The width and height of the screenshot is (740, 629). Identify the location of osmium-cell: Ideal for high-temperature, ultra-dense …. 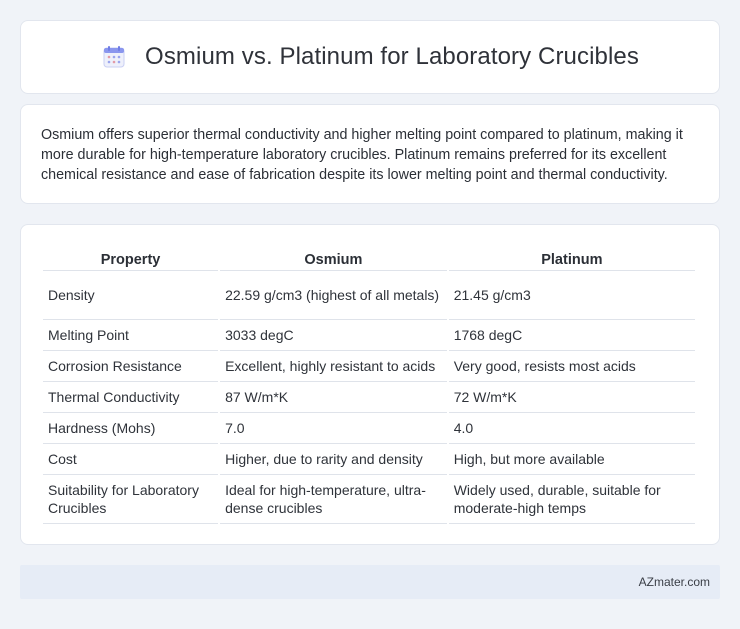
(333, 499).